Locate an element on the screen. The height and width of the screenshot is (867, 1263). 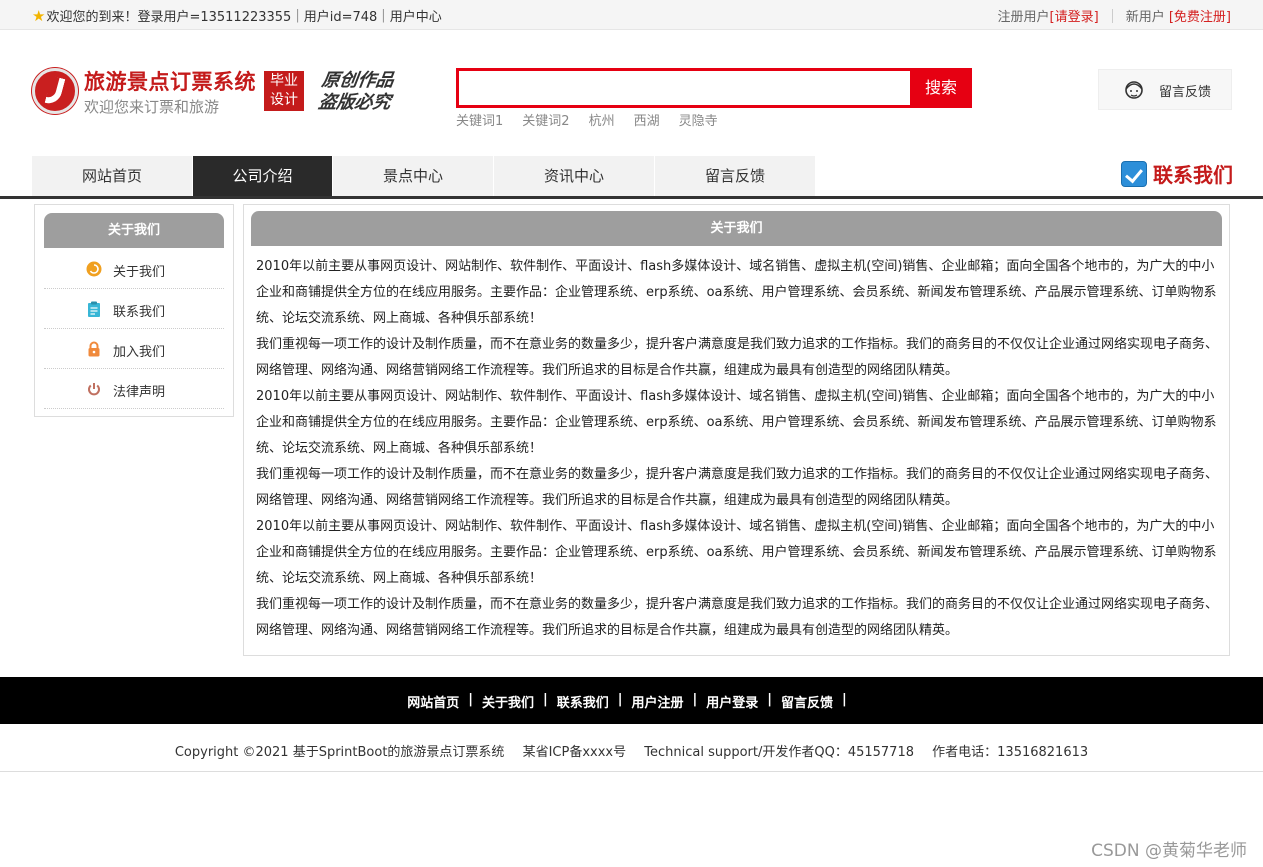
hot-keywords: 关键词1 关键词2 杭州 西湖 灵隐寺 is located at coordinates (587, 119).